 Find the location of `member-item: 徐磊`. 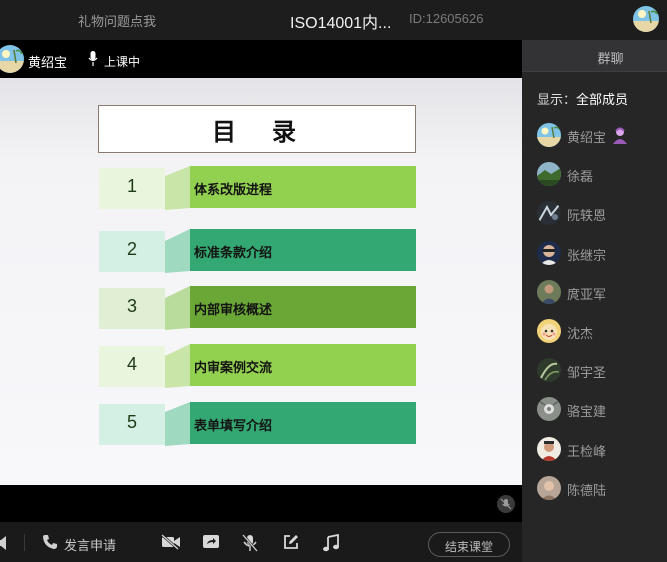

member-item: 徐磊 is located at coordinates (599, 175).